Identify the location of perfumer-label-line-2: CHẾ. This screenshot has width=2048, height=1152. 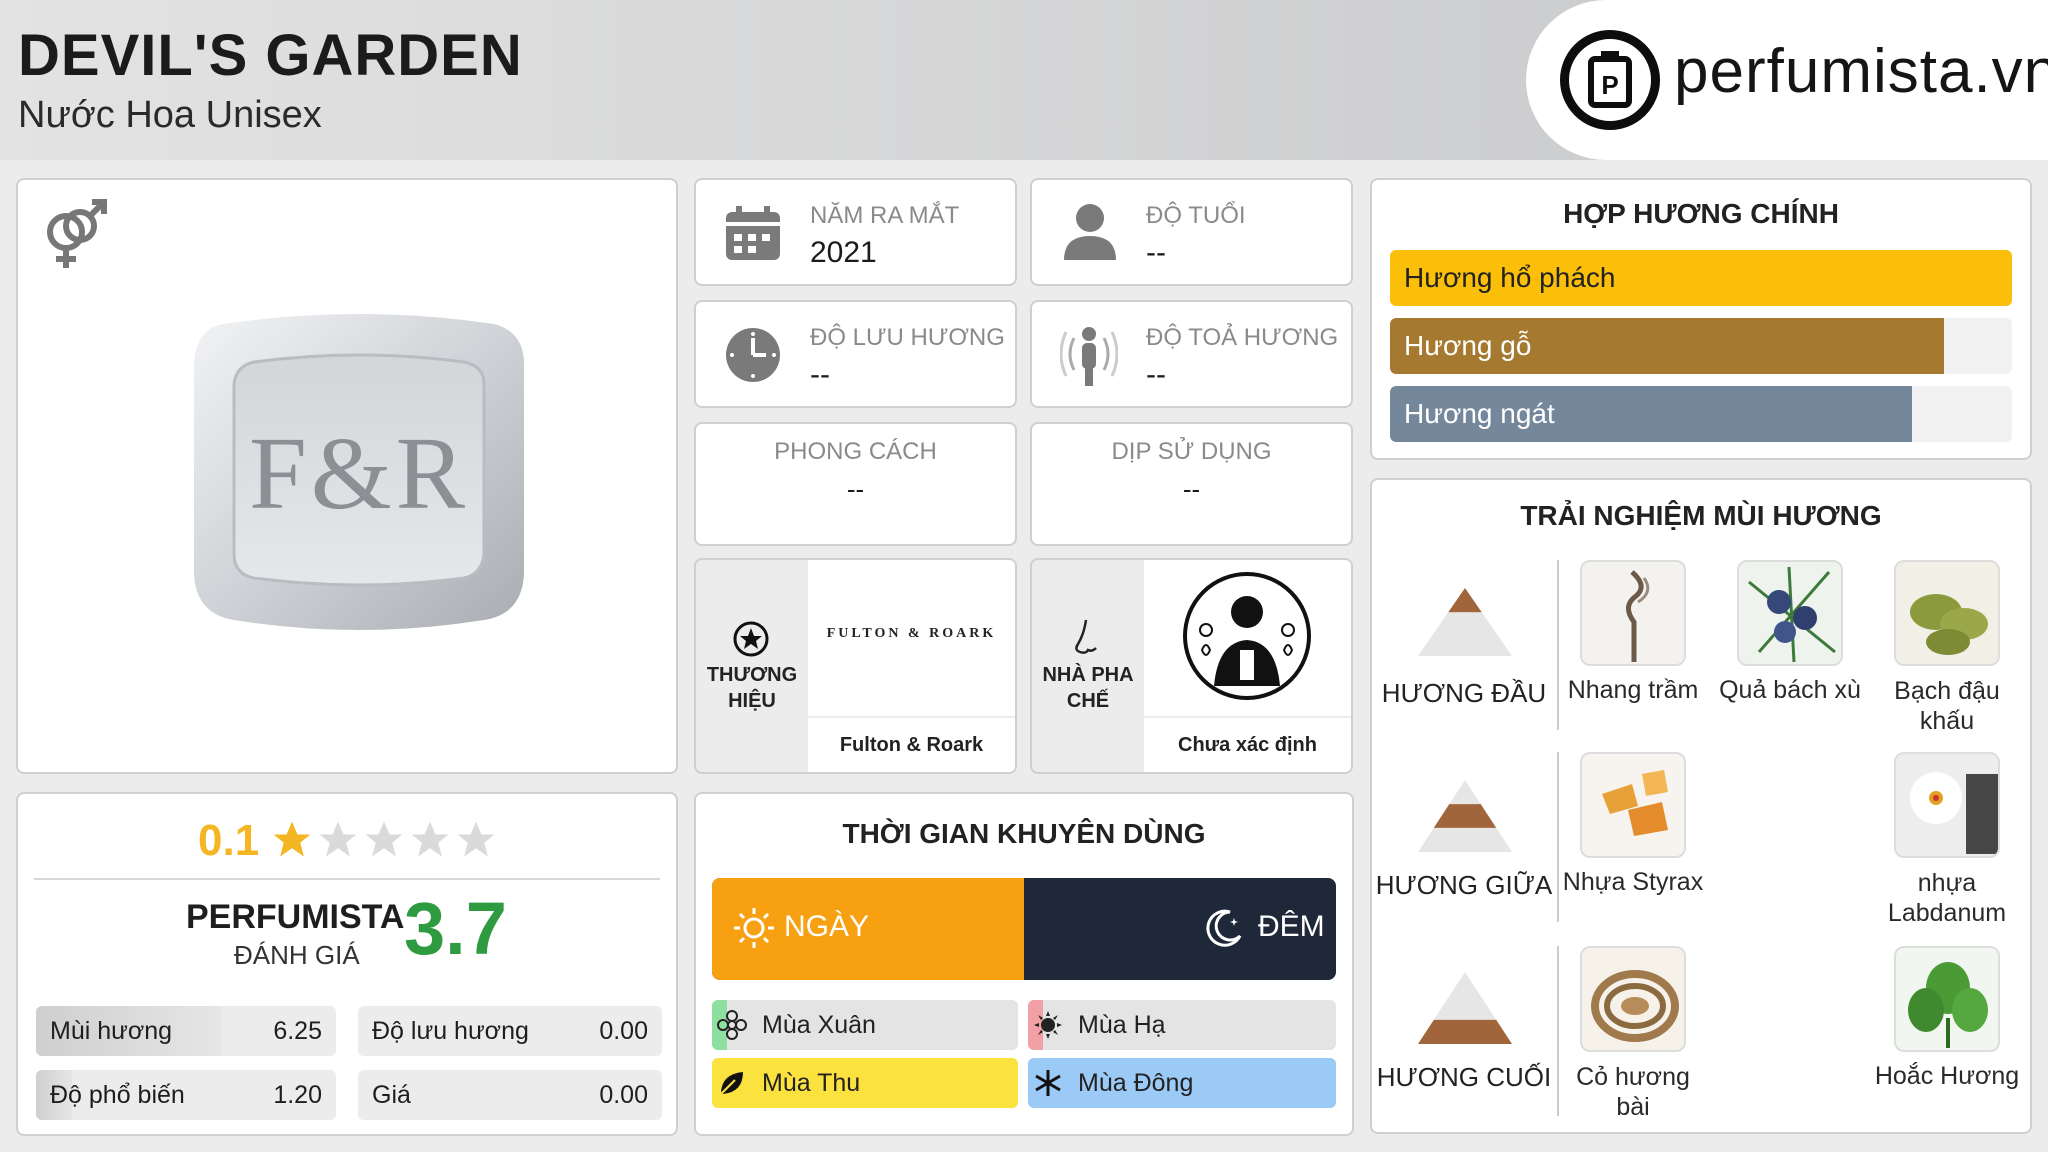
(1088, 701).